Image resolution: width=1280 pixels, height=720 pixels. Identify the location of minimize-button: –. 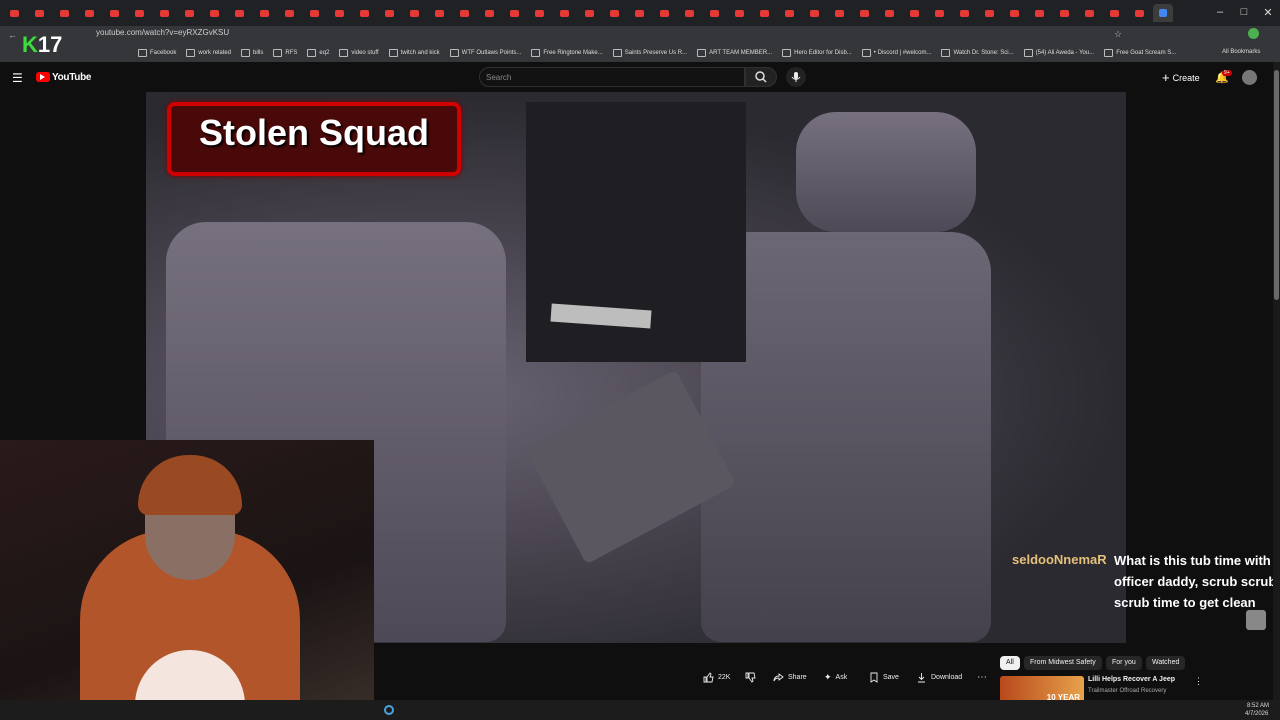
(1220, 12).